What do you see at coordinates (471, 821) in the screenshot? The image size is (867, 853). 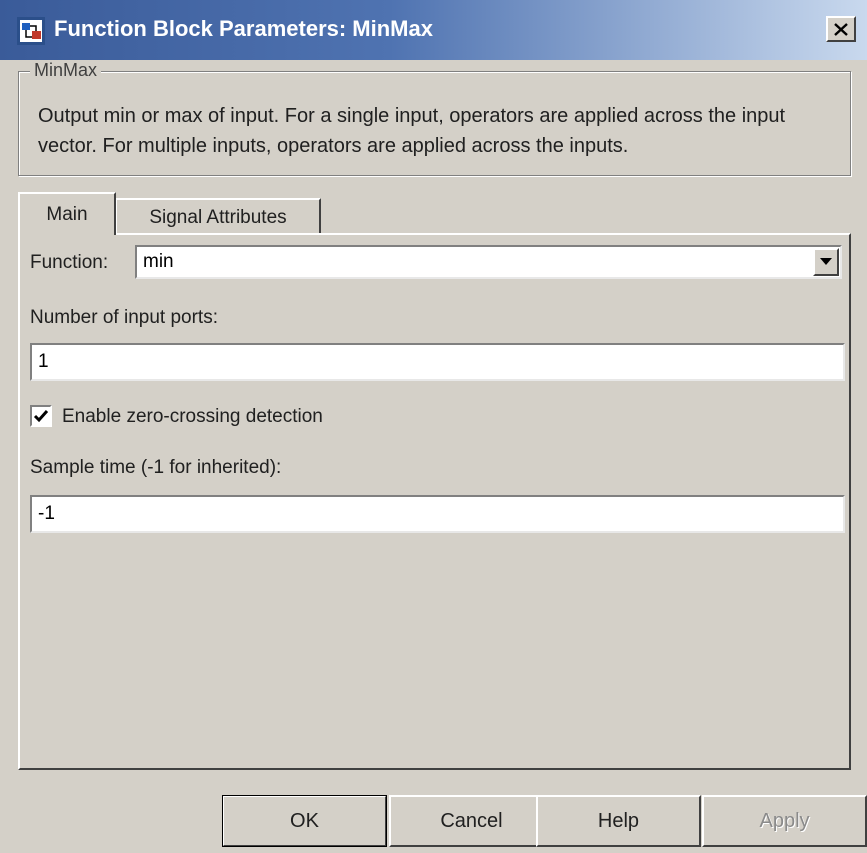 I see `cancel-button: Cancel` at bounding box center [471, 821].